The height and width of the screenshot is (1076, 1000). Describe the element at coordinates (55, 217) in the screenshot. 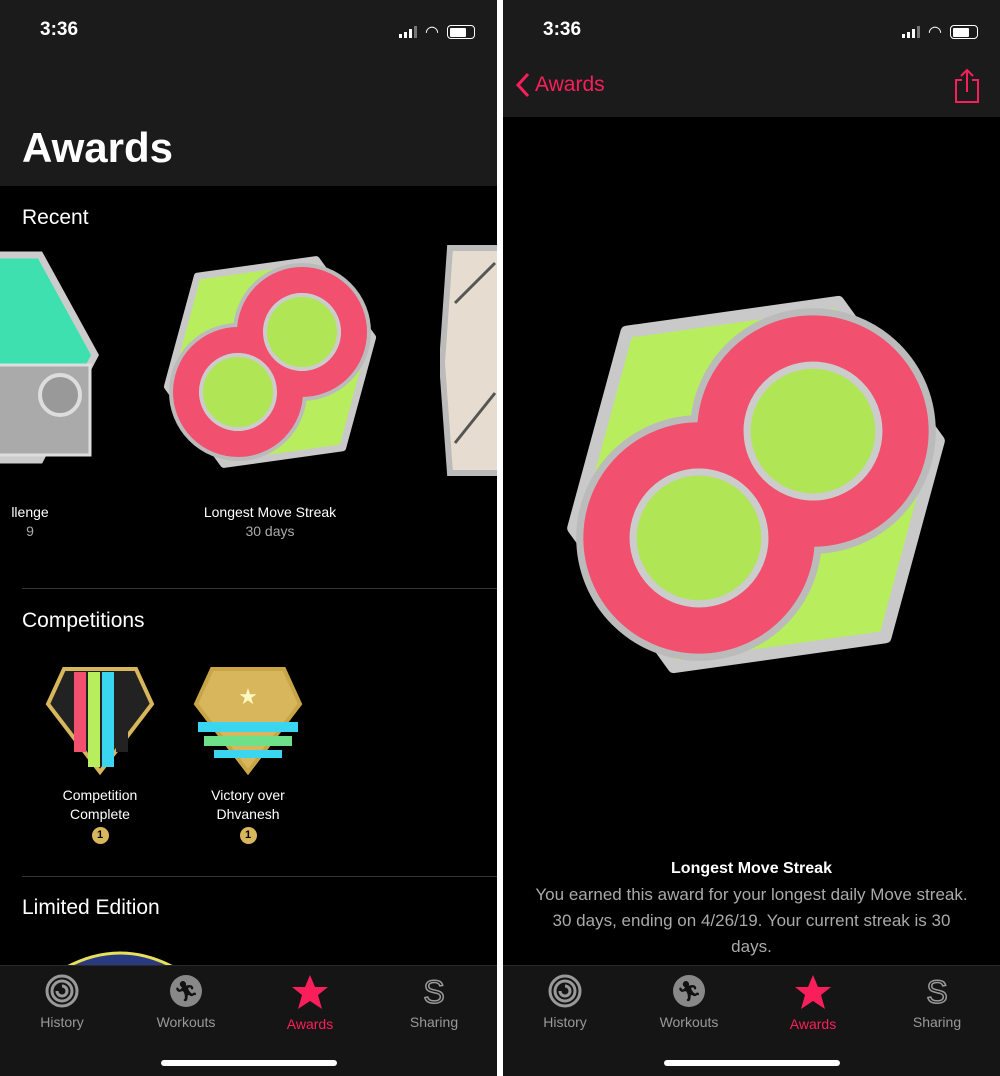

I see `section-recent: Recent` at that location.